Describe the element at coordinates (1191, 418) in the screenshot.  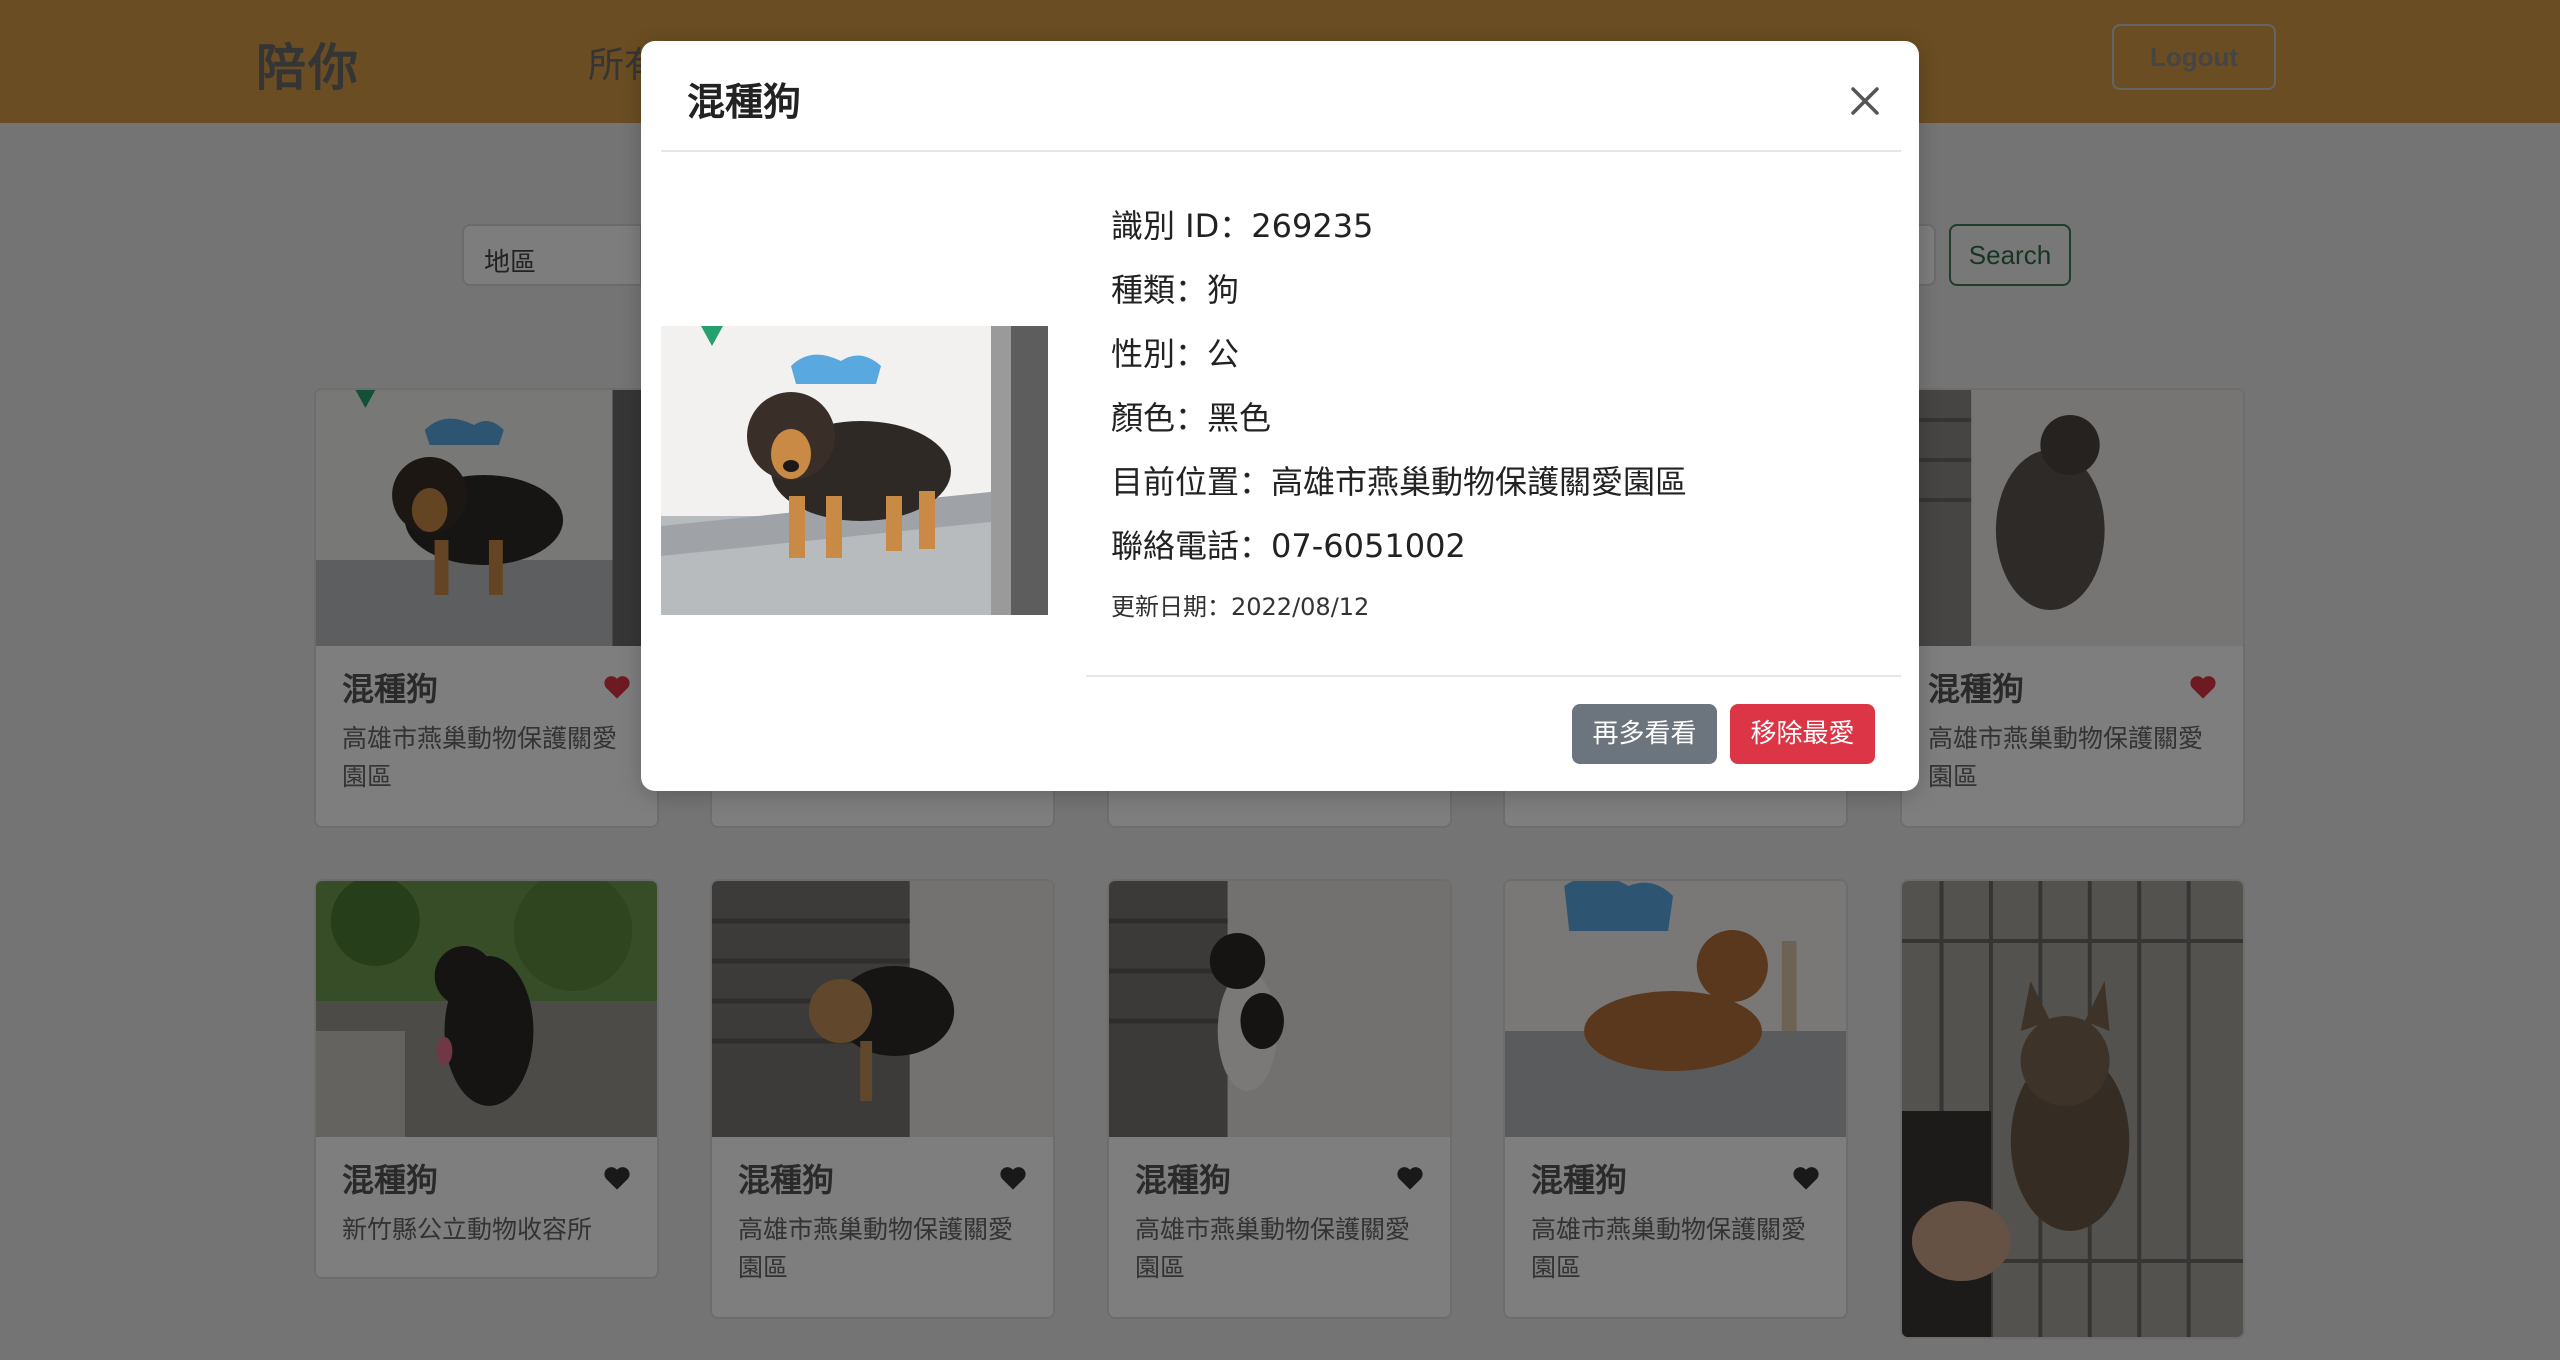
I see `info-color: 顏色：黑色` at that location.